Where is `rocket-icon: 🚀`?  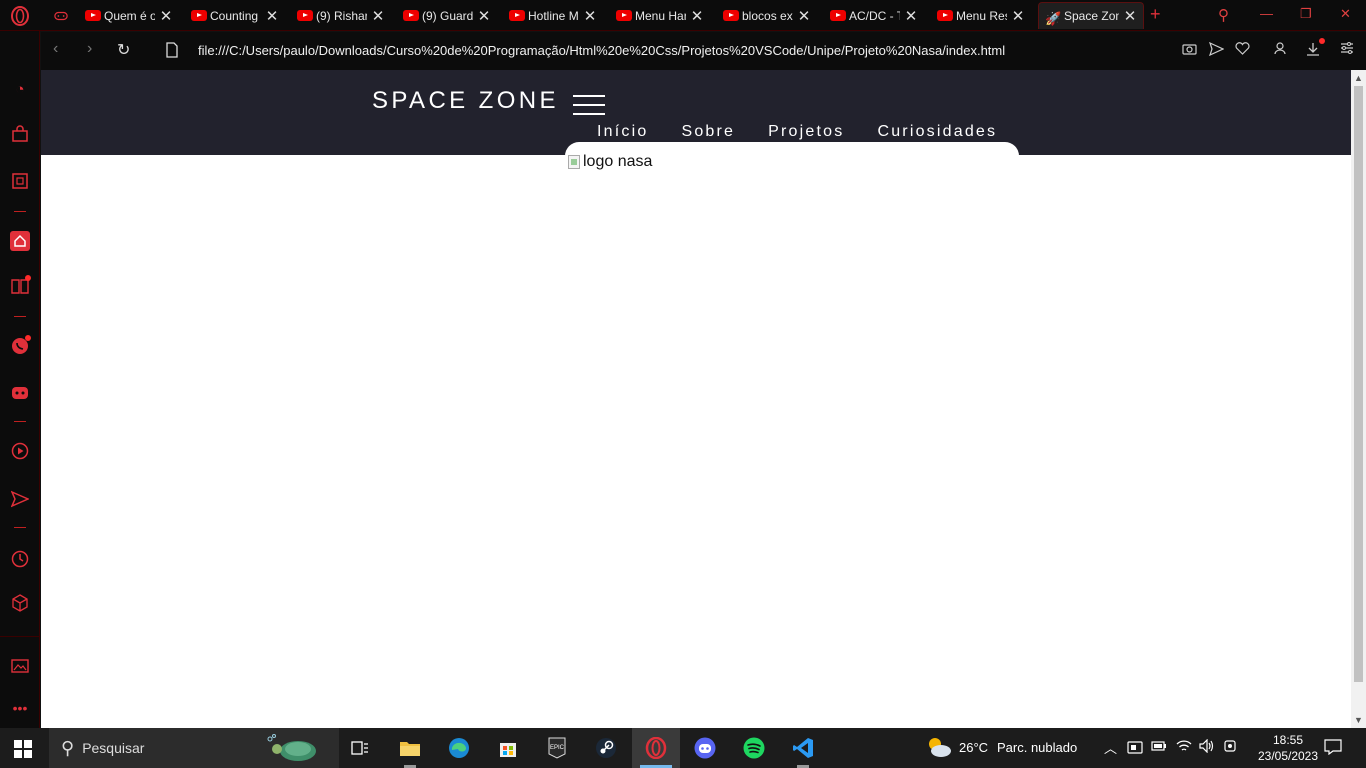 rocket-icon: 🚀 is located at coordinates (1053, 18).